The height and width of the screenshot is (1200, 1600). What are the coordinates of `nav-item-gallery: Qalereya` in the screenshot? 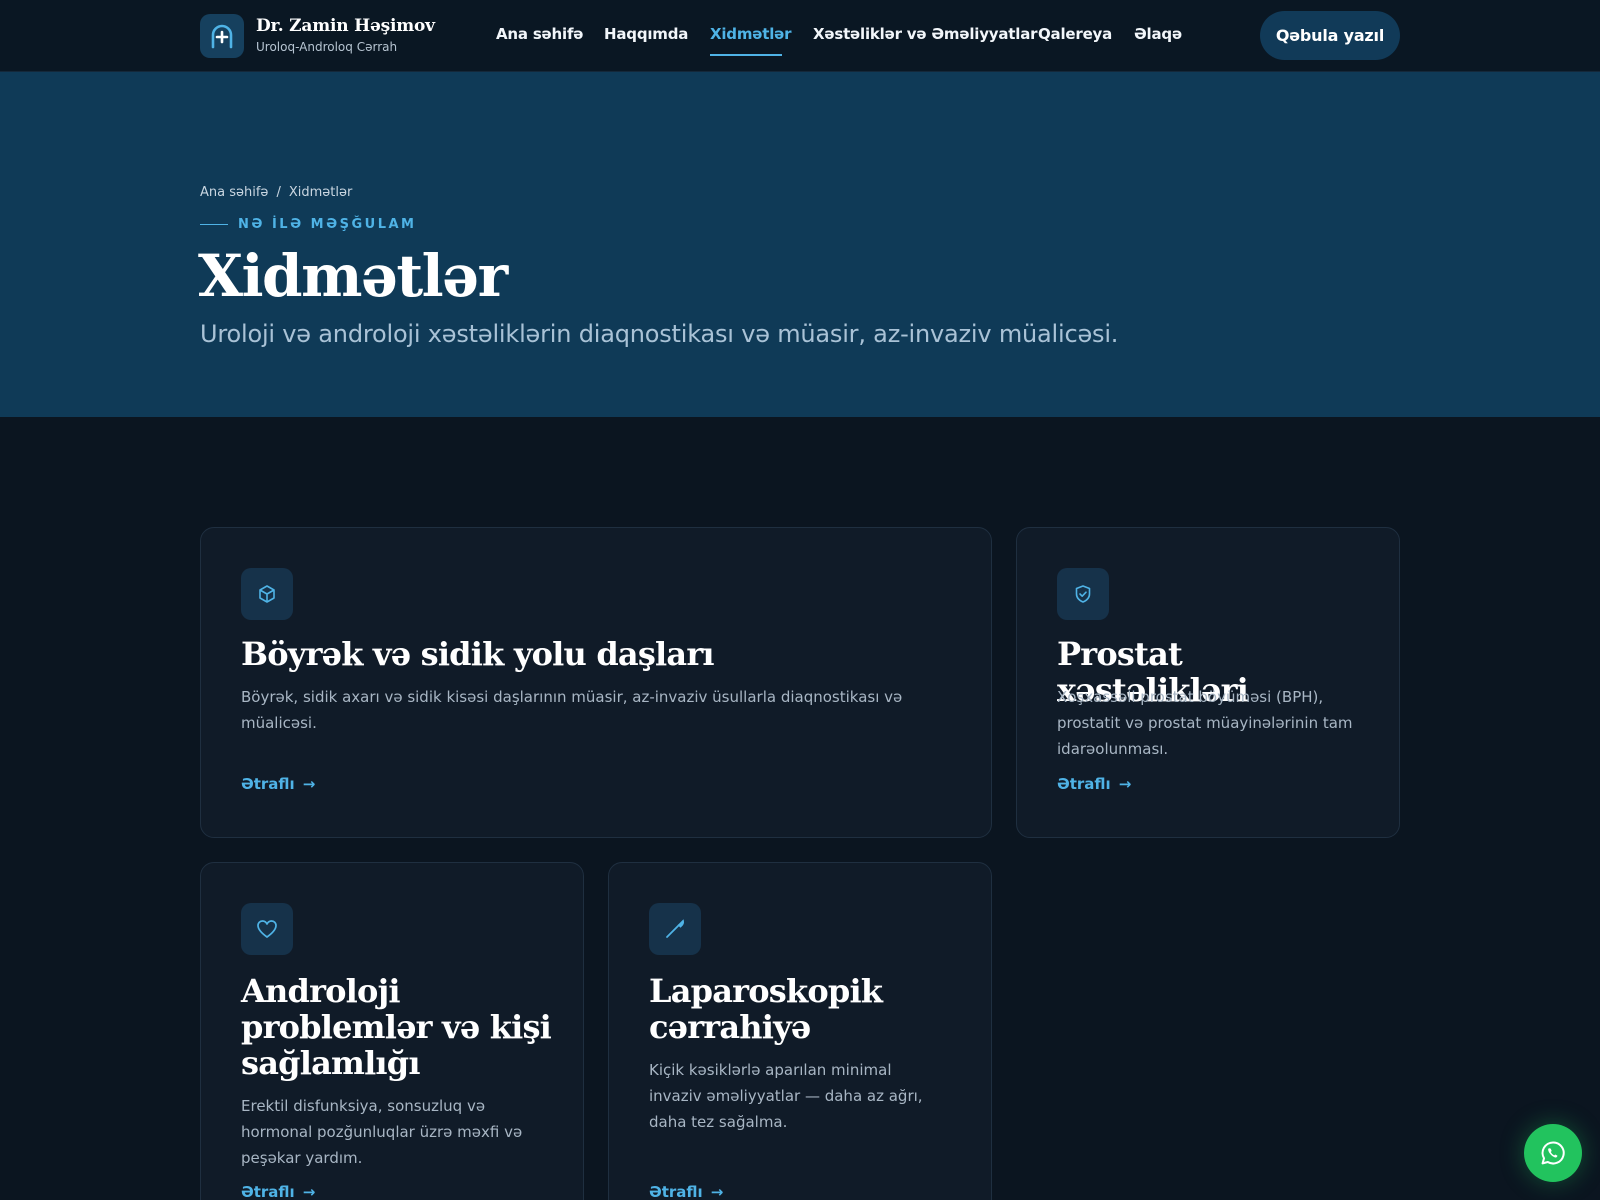 It's located at (1075, 34).